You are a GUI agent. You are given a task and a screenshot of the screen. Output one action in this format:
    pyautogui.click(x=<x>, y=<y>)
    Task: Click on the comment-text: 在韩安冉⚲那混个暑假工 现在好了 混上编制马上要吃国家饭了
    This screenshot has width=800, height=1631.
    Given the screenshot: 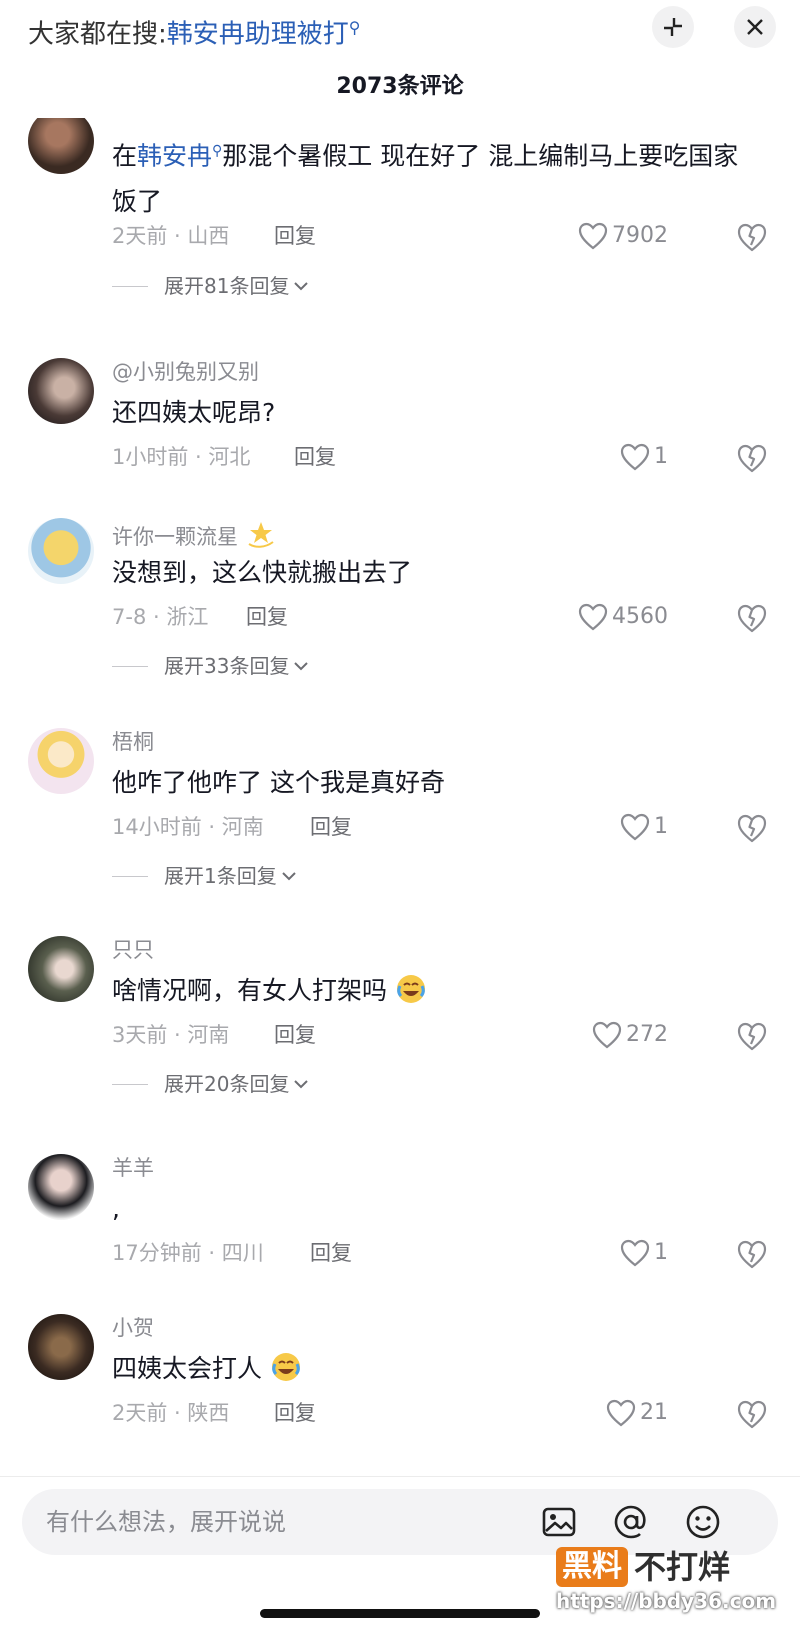 What is the action you would take?
    pyautogui.click(x=425, y=179)
    